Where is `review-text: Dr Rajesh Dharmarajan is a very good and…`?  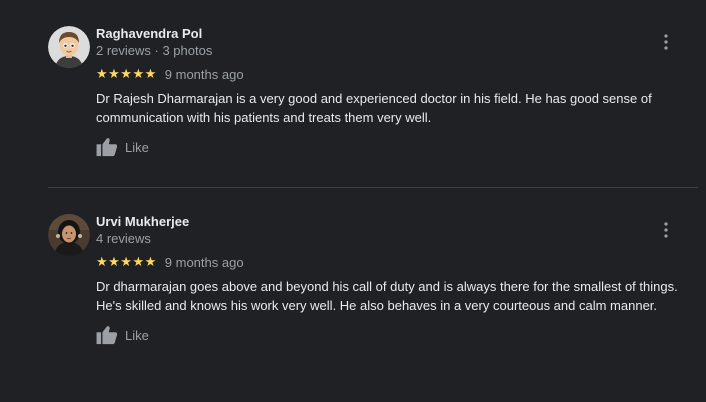
review-text: Dr Rajesh Dharmarajan is a very good and… is located at coordinates (374, 108).